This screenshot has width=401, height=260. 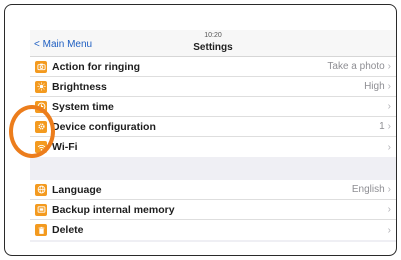 What do you see at coordinates (213, 147) in the screenshot?
I see `row-wifi: Wi-Fi ›` at bounding box center [213, 147].